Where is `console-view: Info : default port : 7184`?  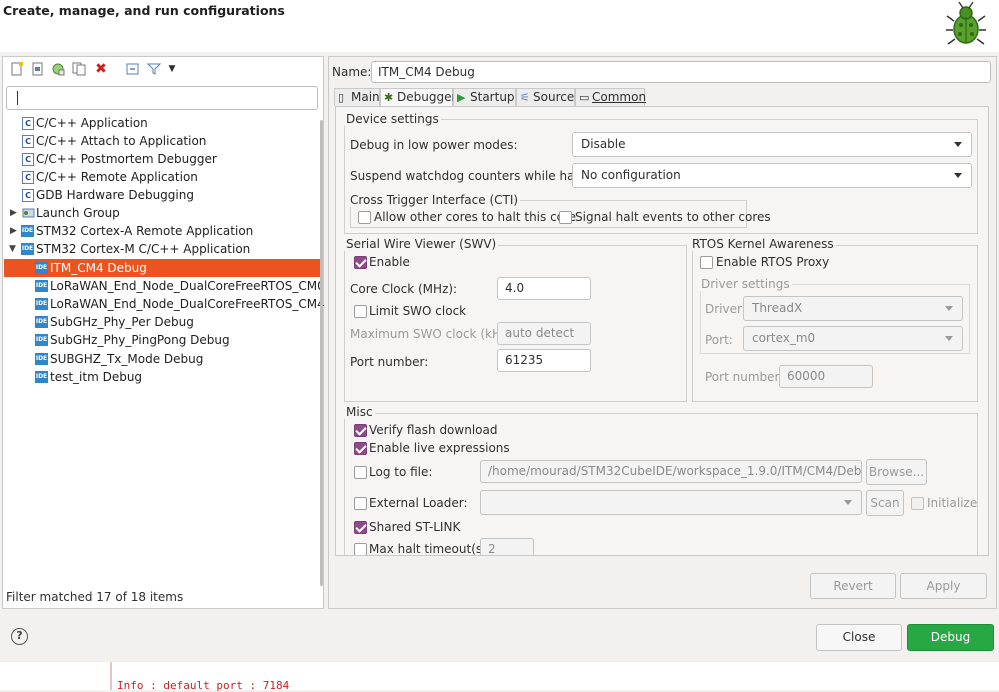 console-view: Info : default port : 7184 is located at coordinates (499, 677).